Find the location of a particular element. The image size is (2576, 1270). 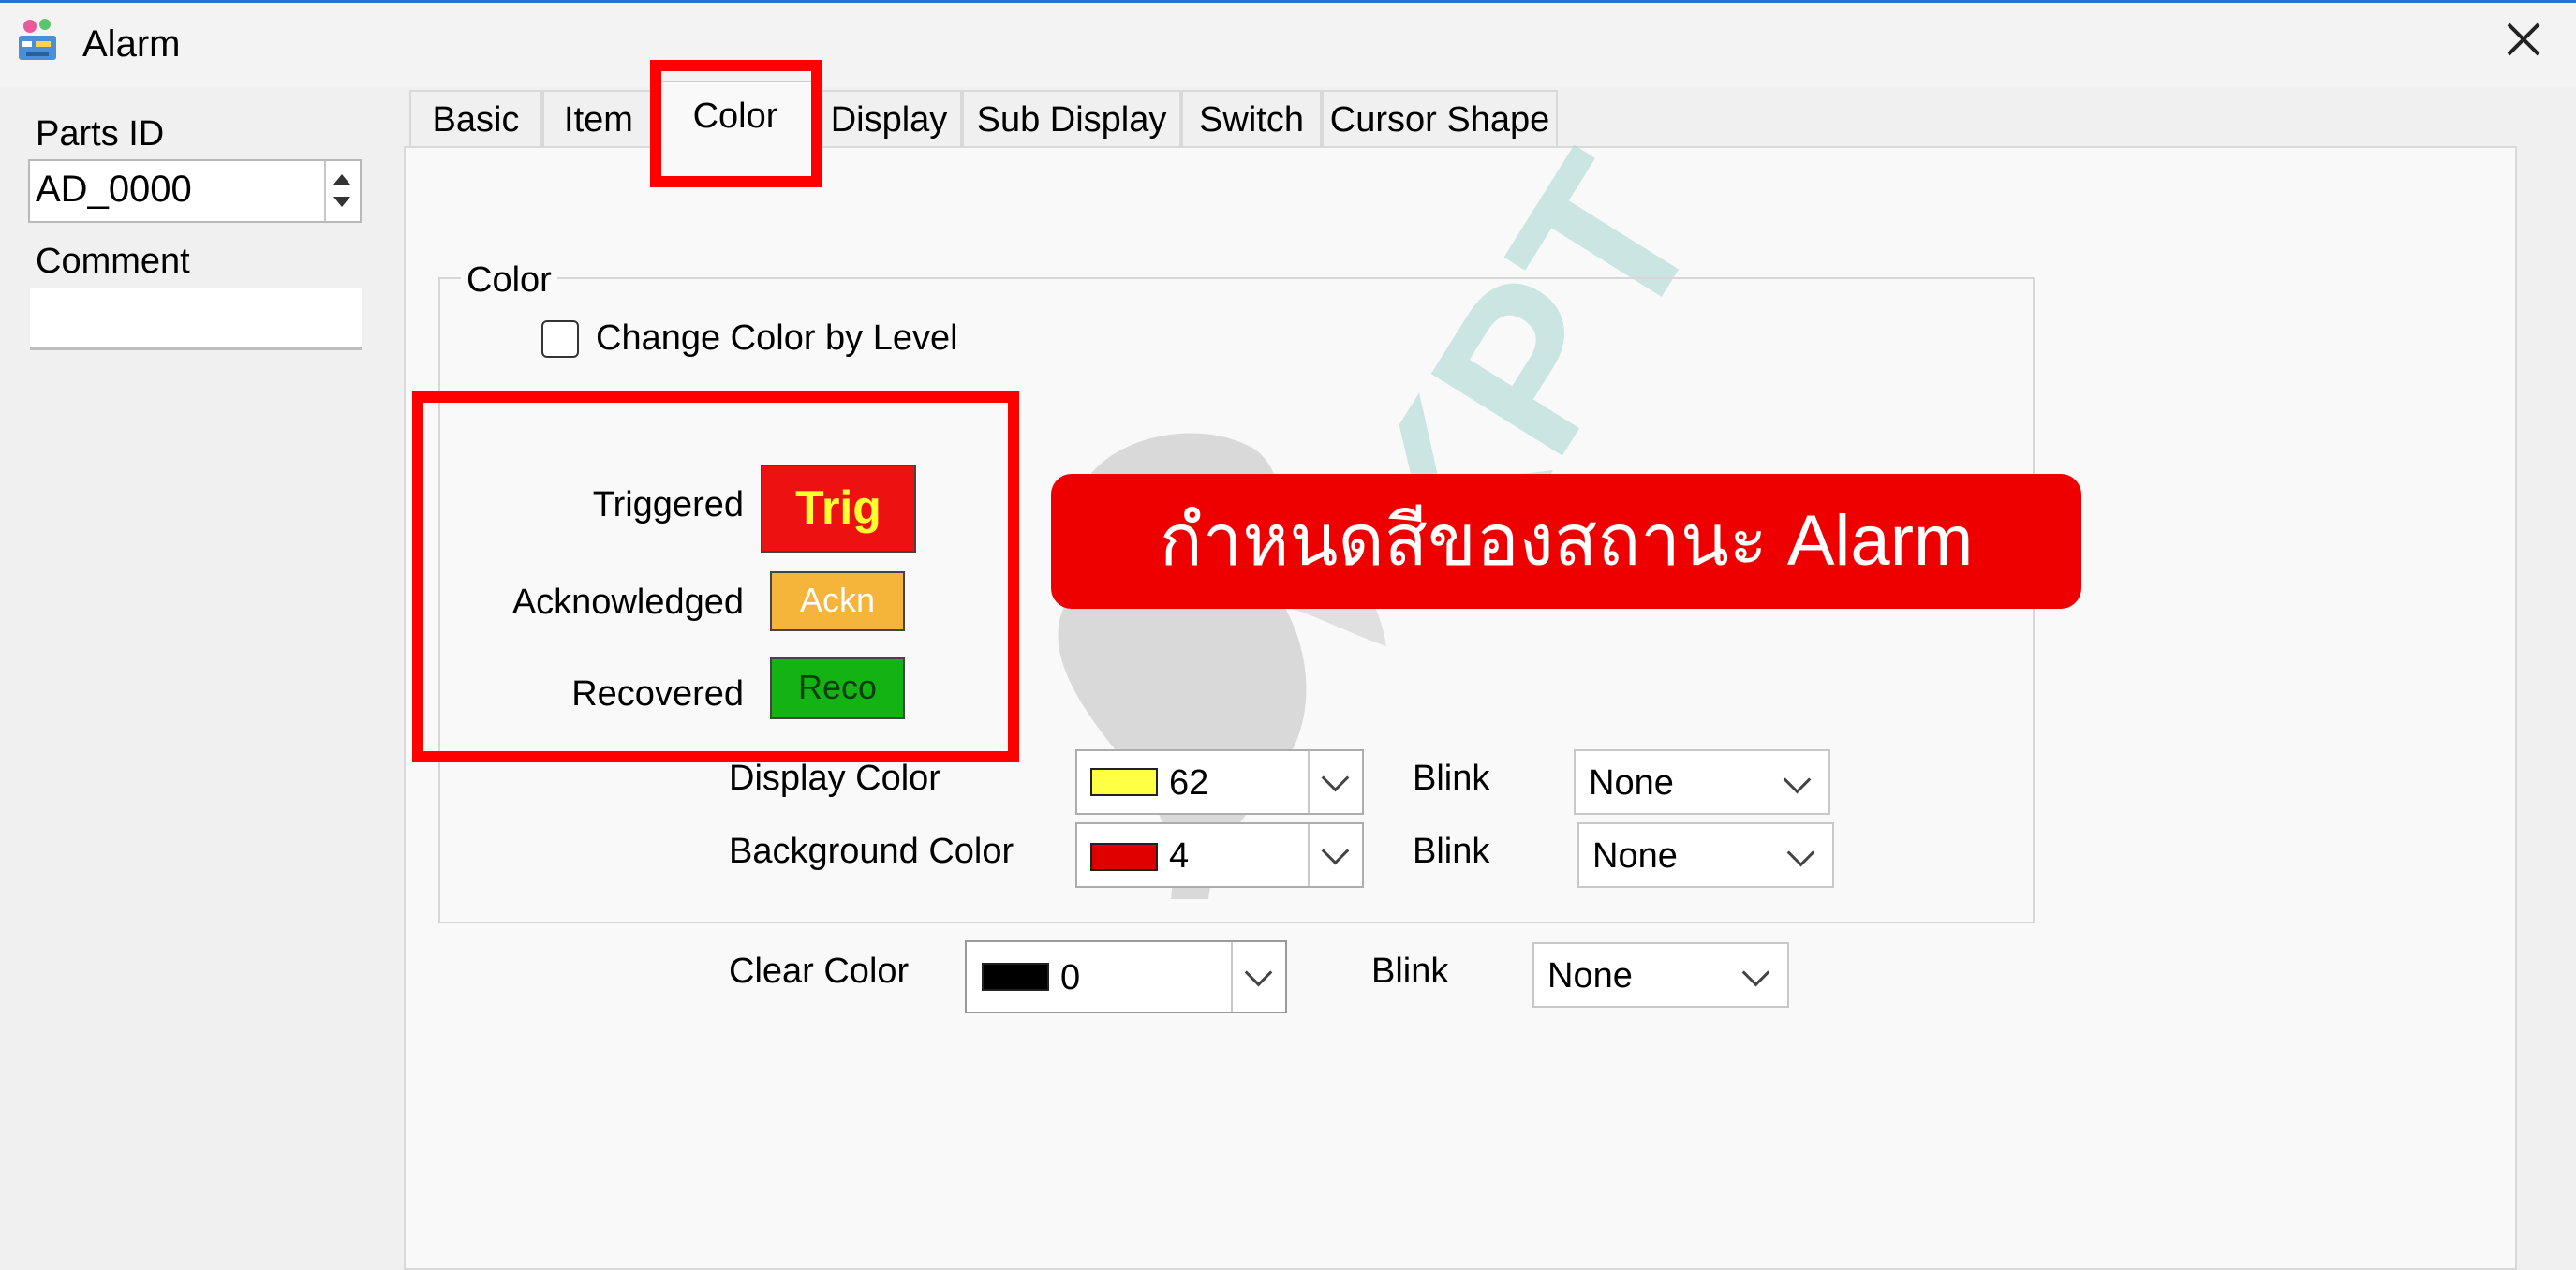

display-color-dropdown: 62 is located at coordinates (1219, 782).